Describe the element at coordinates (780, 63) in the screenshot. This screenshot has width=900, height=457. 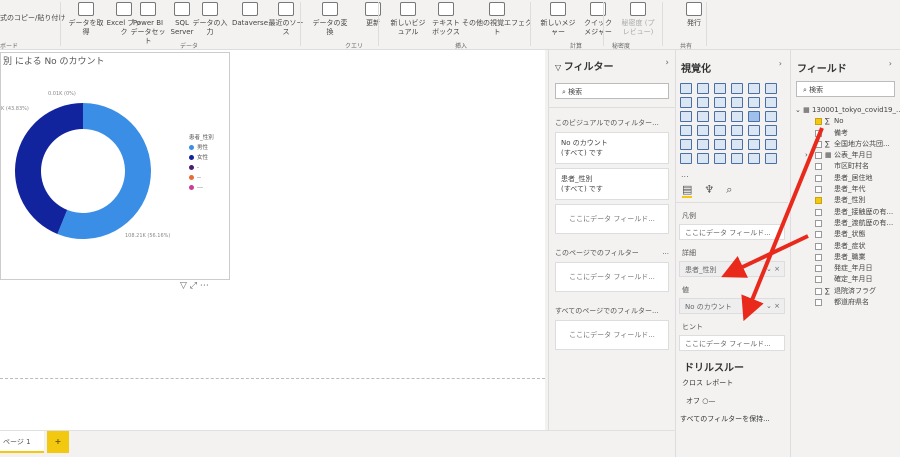
I see `collapse-chevron-icon: ›` at that location.